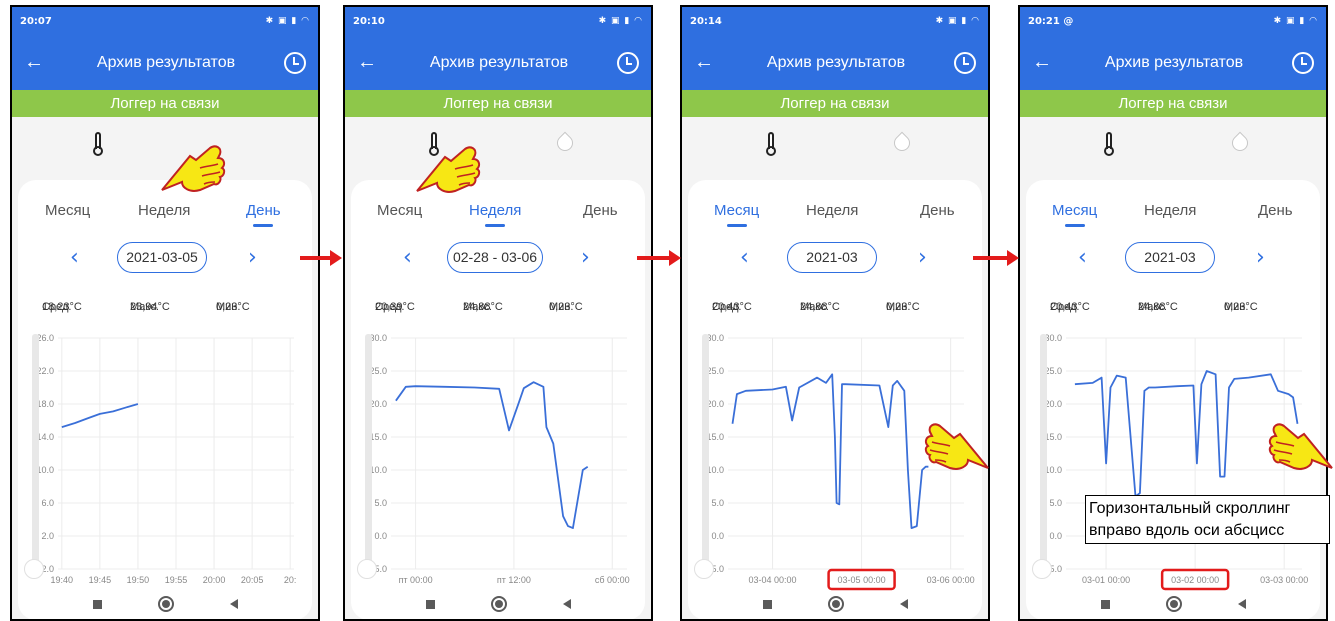 This screenshot has height=621, width=1335. I want to click on x-tick-label: 03-02 00:00, so click(1195, 580).